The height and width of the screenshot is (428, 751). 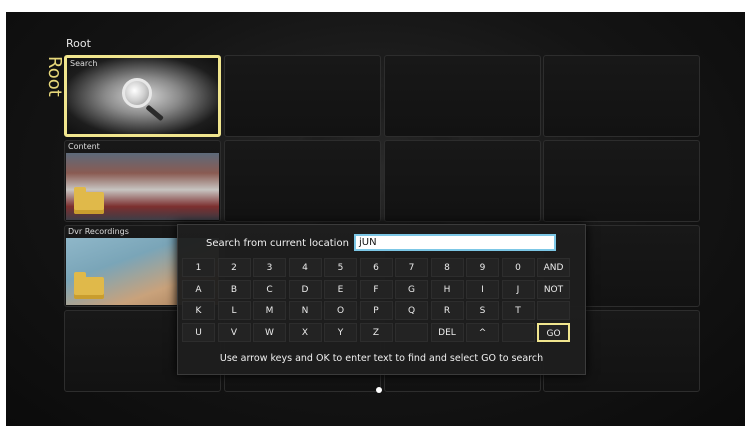 I want to click on magnifier-handle-icon, so click(x=154, y=113).